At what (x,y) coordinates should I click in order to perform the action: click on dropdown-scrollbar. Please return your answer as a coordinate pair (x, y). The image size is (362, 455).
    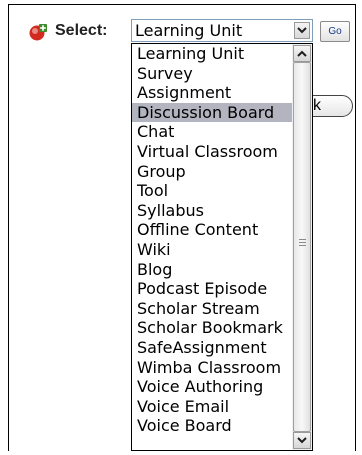
    Looking at the image, I should click on (302, 247).